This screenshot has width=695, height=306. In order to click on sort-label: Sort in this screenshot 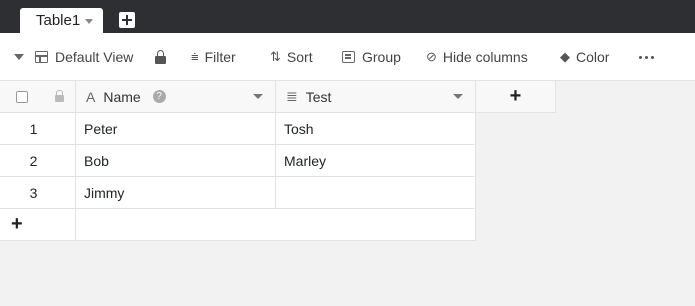, I will do `click(299, 57)`.